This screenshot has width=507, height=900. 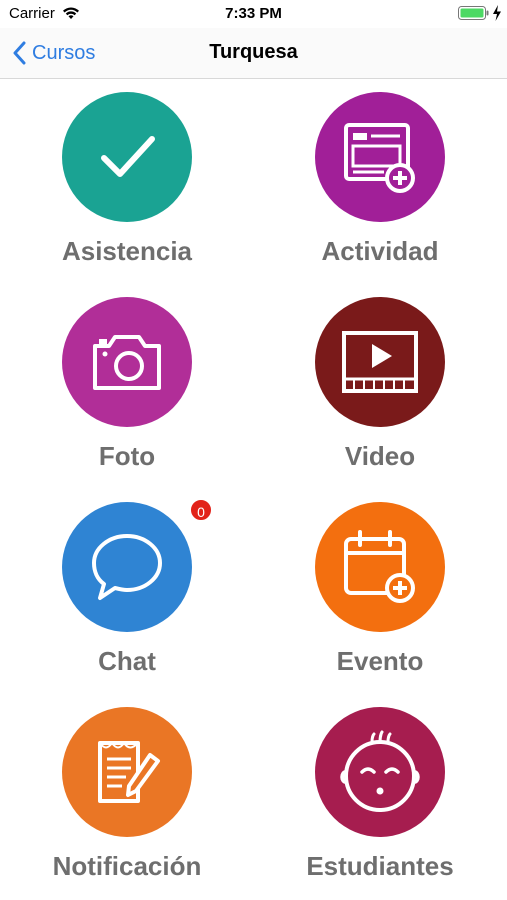 I want to click on checkmark-icon, so click(x=128, y=156).